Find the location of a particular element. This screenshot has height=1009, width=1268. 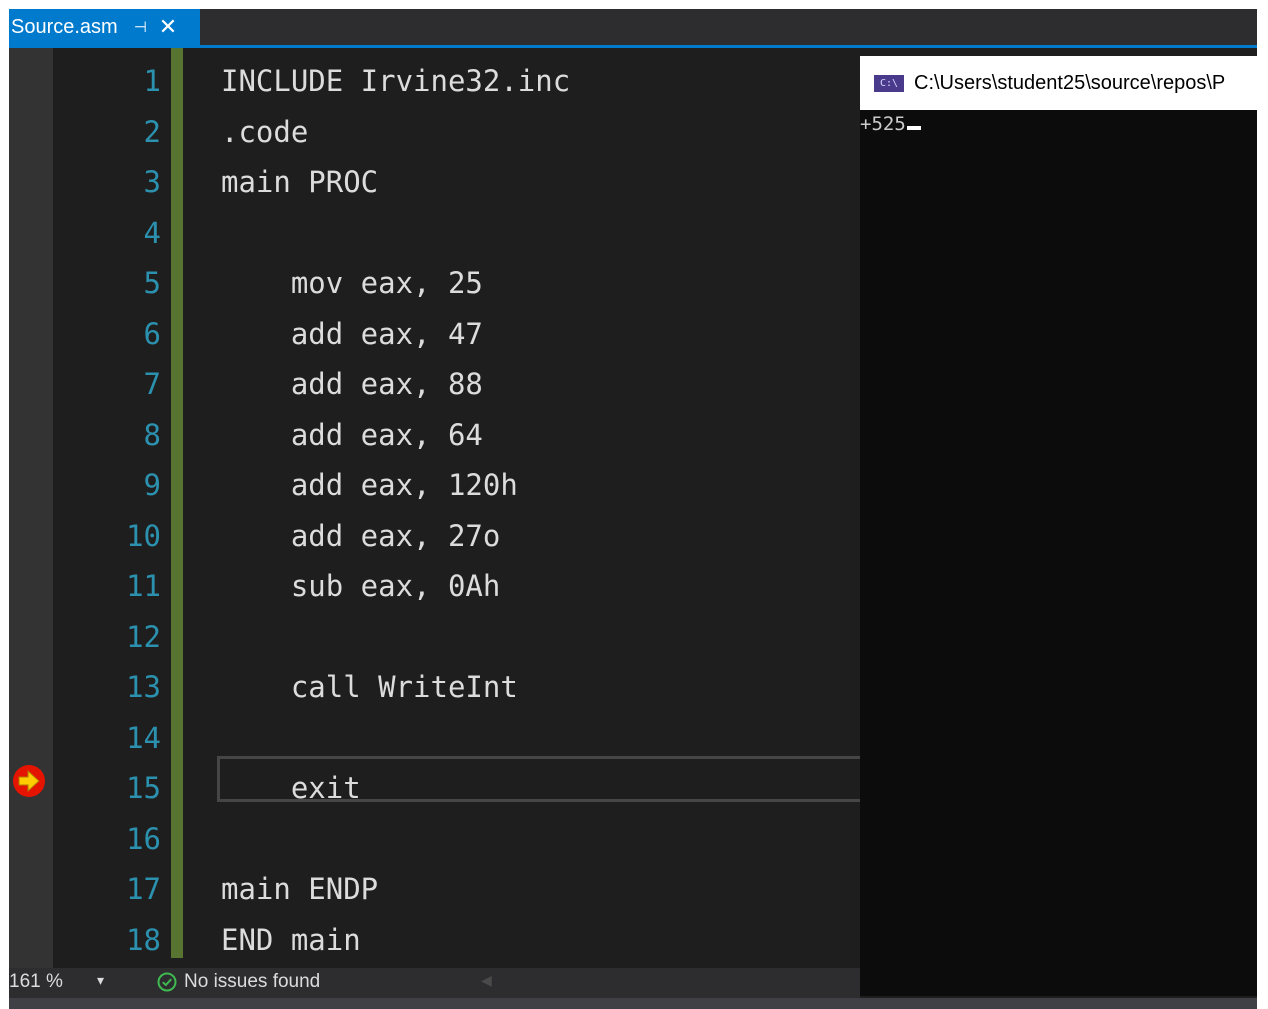

code-line: 14 is located at coordinates (434, 738).